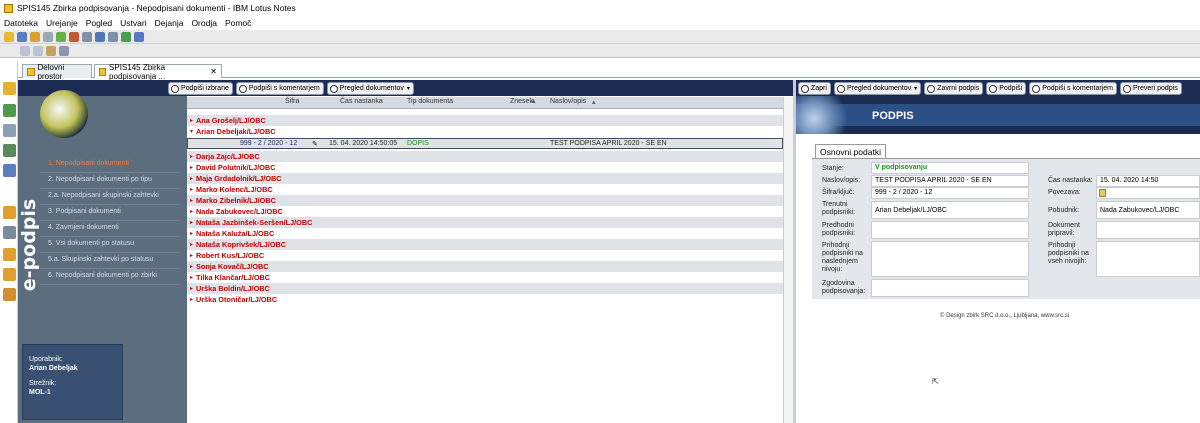 The width and height of the screenshot is (1200, 423). I want to click on tab-osnovni-podatki: Osnovni podatki, so click(850, 151).